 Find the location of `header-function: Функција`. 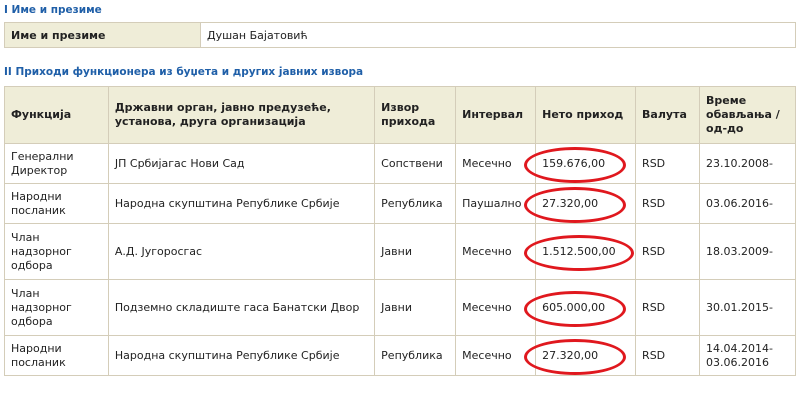

header-function: Функција is located at coordinates (56, 115).